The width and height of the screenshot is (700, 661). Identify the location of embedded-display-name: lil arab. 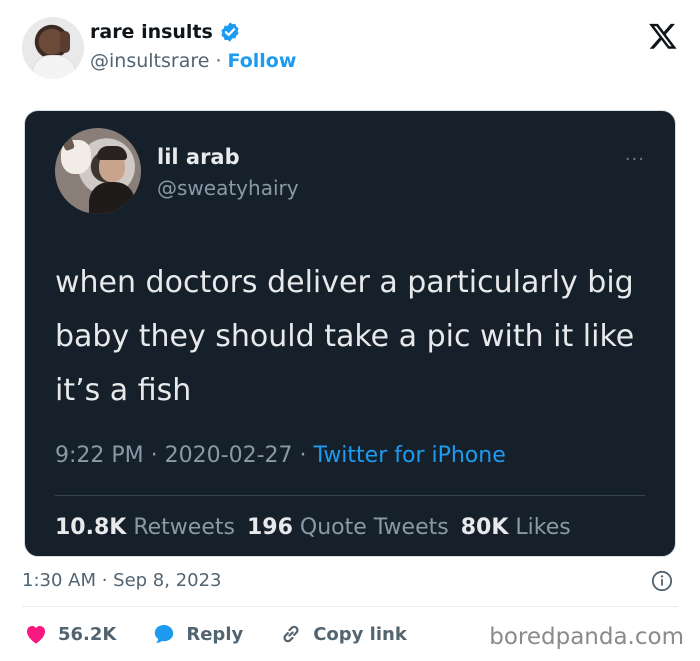
(198, 157).